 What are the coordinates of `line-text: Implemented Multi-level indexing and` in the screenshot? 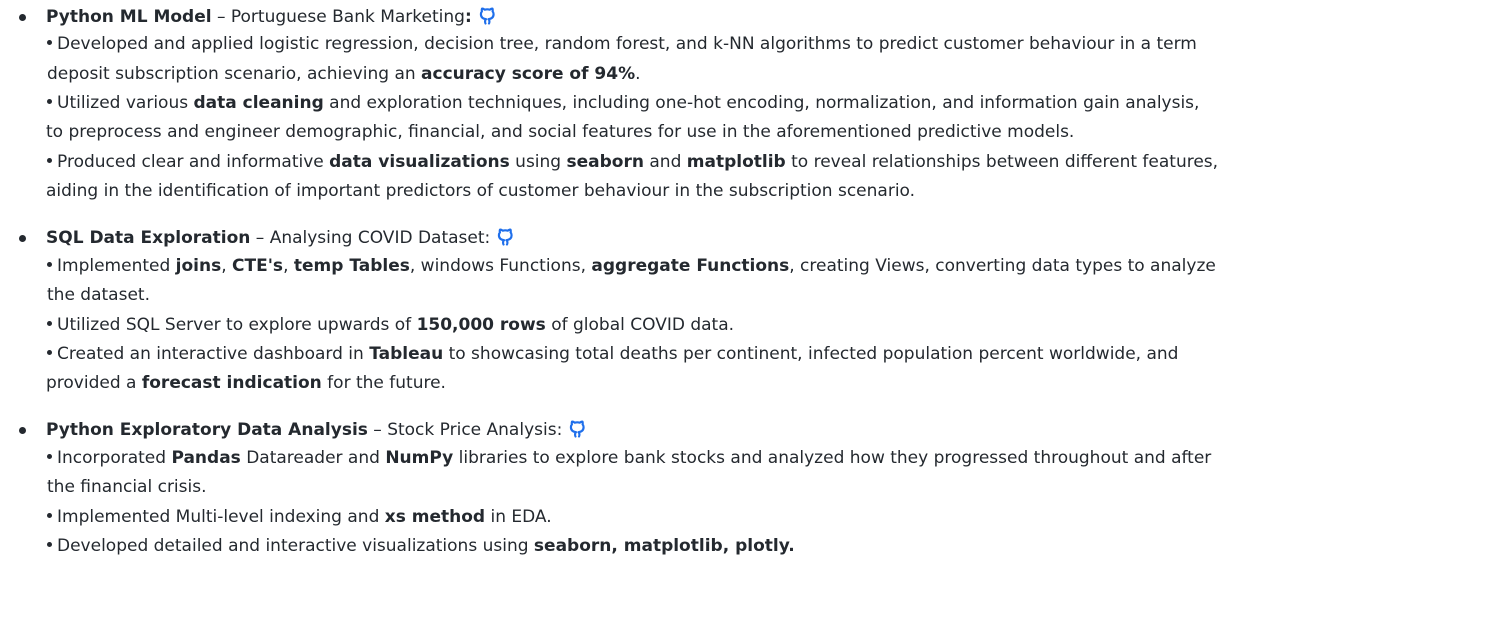 It's located at (221, 517).